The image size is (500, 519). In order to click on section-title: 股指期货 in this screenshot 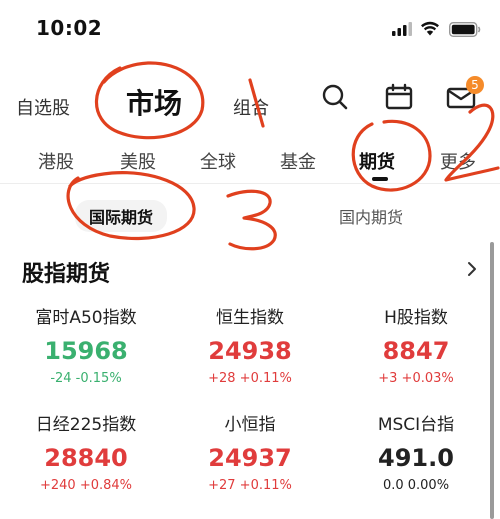, I will do `click(66, 274)`.